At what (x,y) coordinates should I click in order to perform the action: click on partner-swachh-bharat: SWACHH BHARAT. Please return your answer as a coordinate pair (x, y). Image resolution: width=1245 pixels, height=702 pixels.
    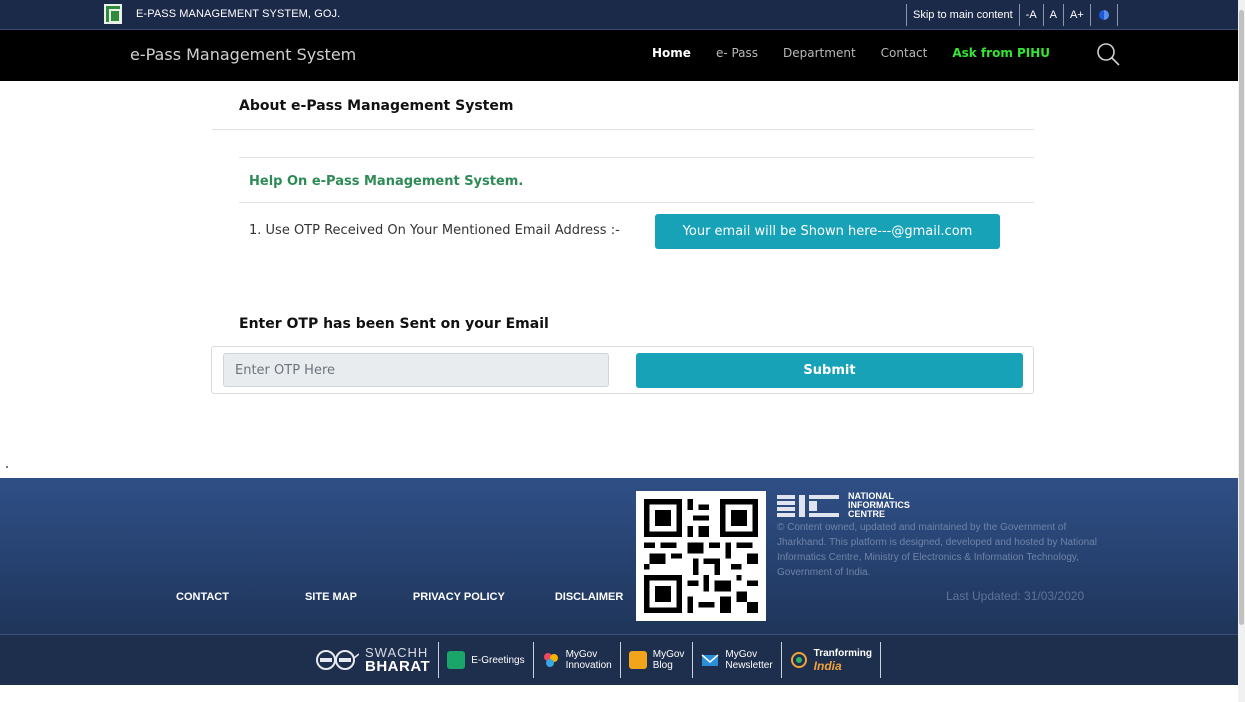
    Looking at the image, I should click on (373, 660).